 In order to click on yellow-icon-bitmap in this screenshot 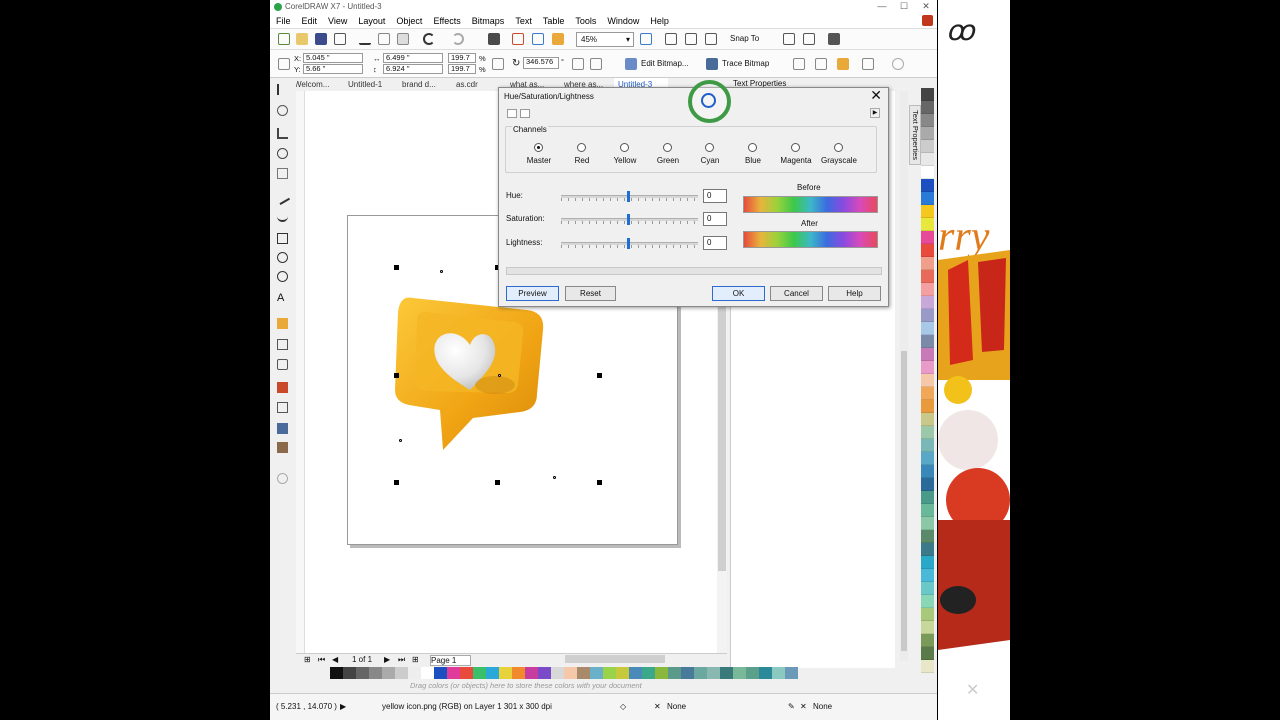, I will do `click(465, 372)`.